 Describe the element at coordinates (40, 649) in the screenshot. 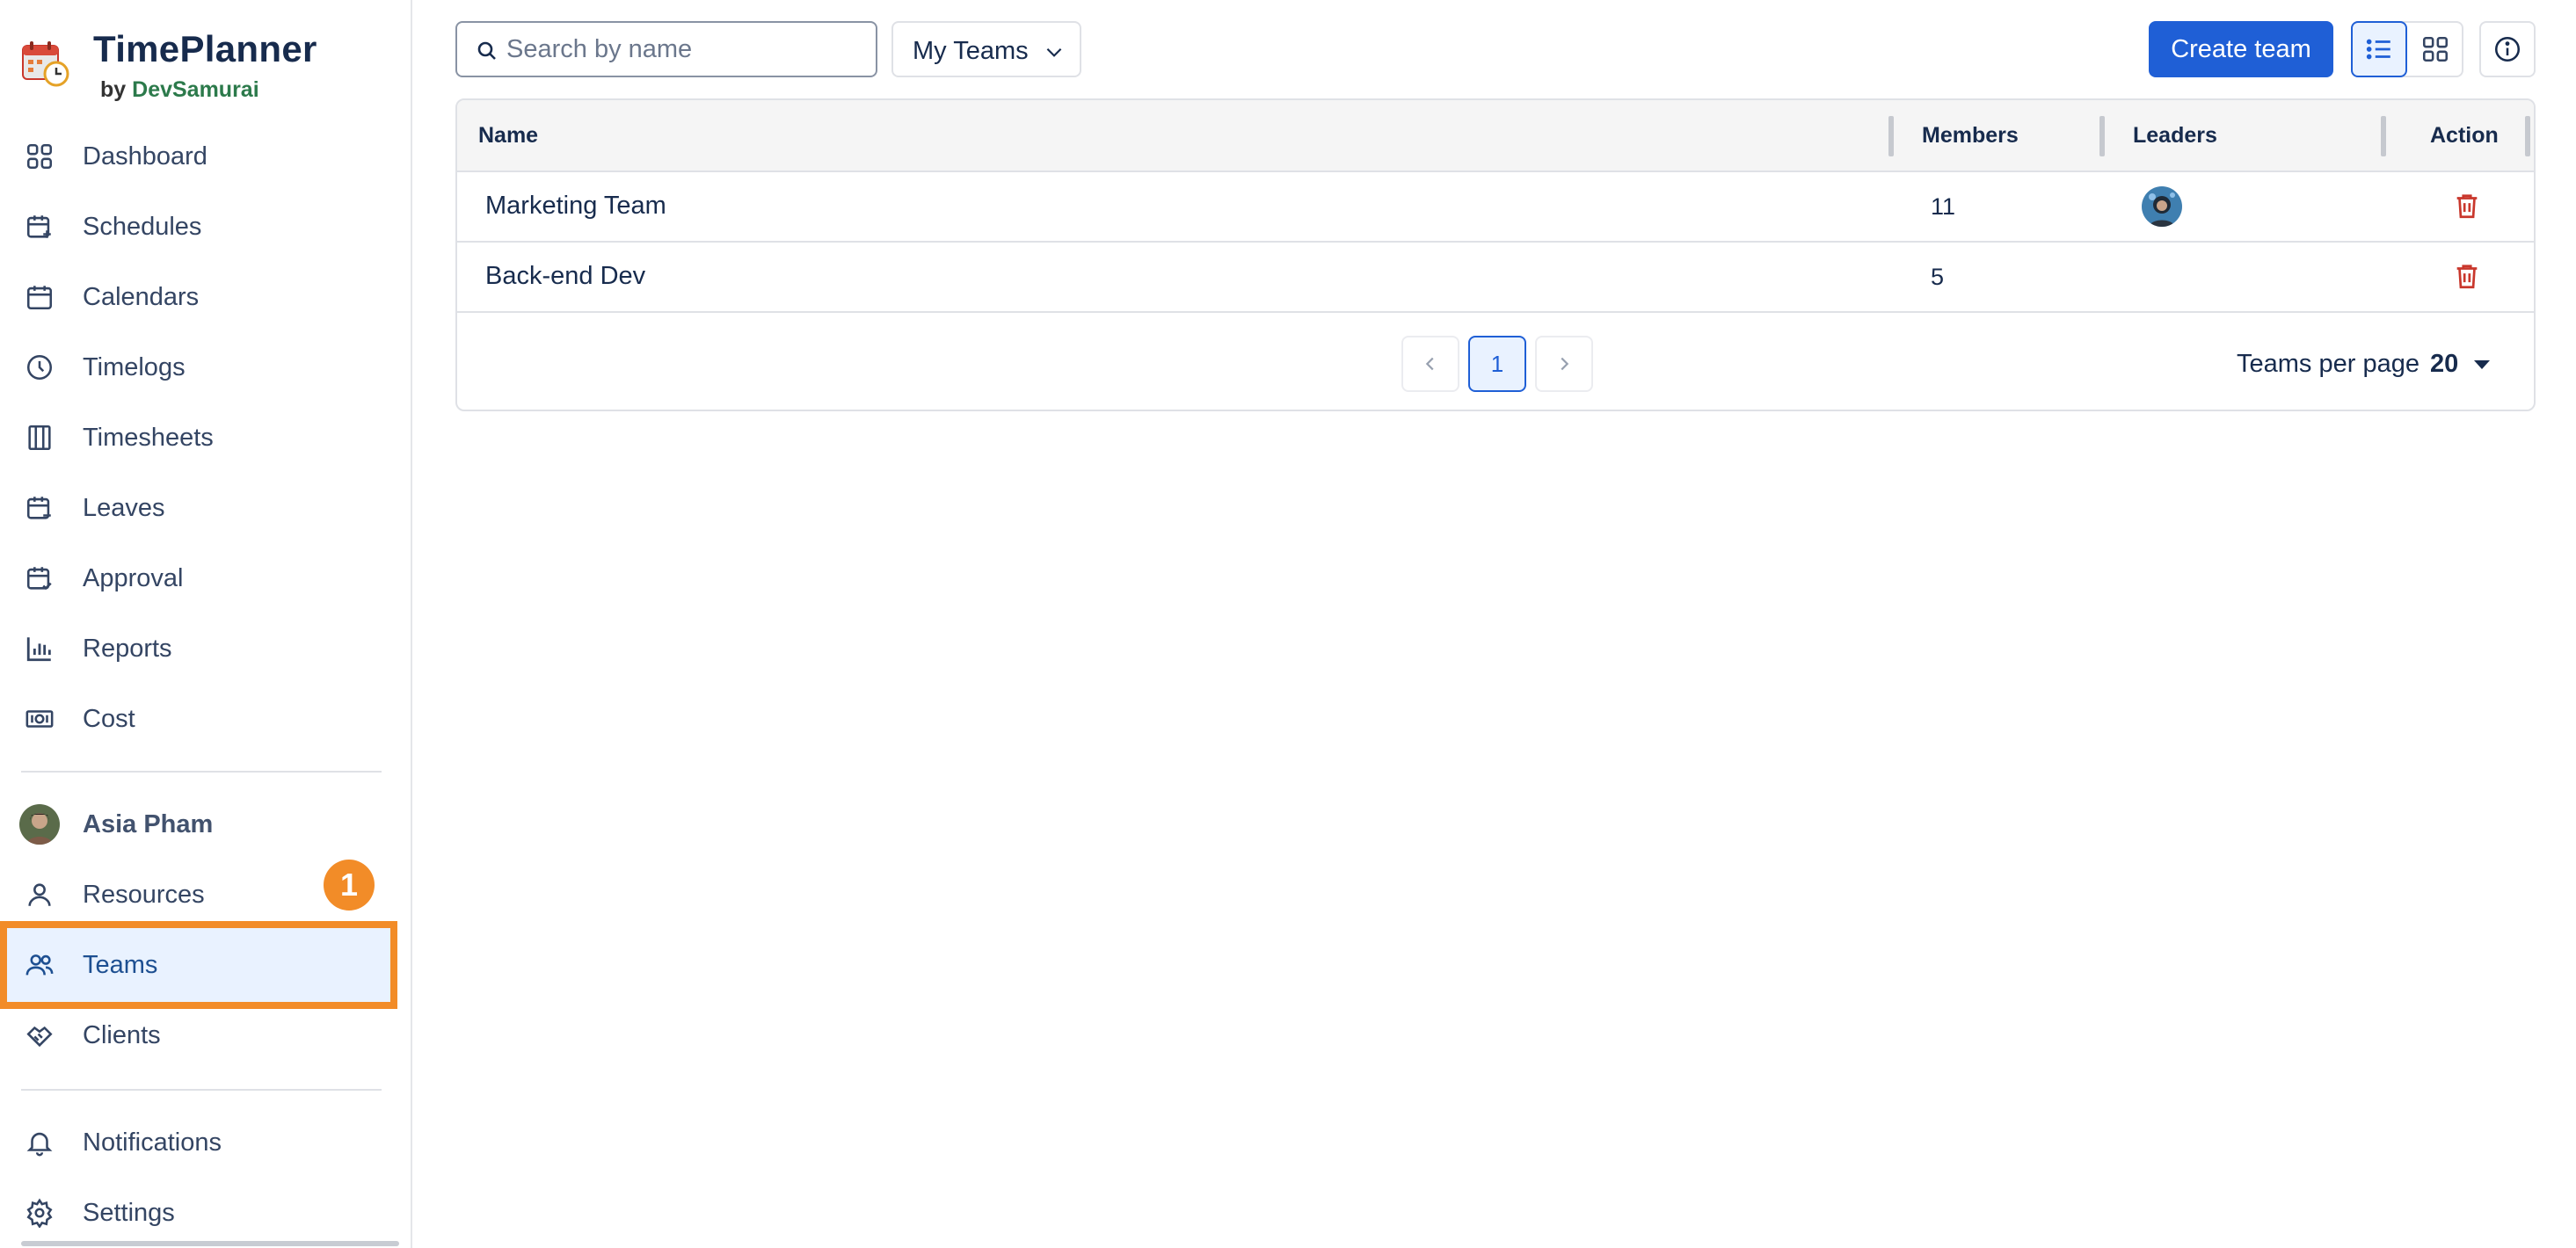

I see `chart-icon` at that location.